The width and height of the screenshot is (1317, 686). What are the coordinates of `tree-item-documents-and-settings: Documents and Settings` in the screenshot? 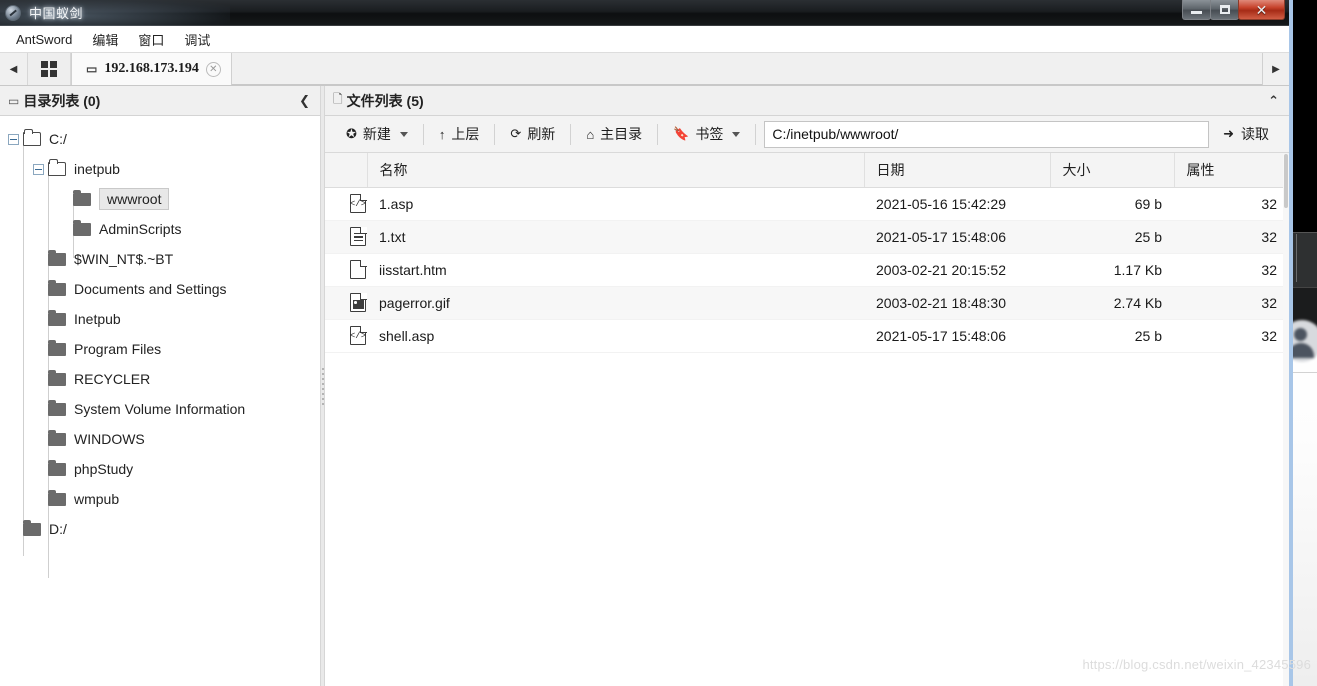 It's located at (160, 289).